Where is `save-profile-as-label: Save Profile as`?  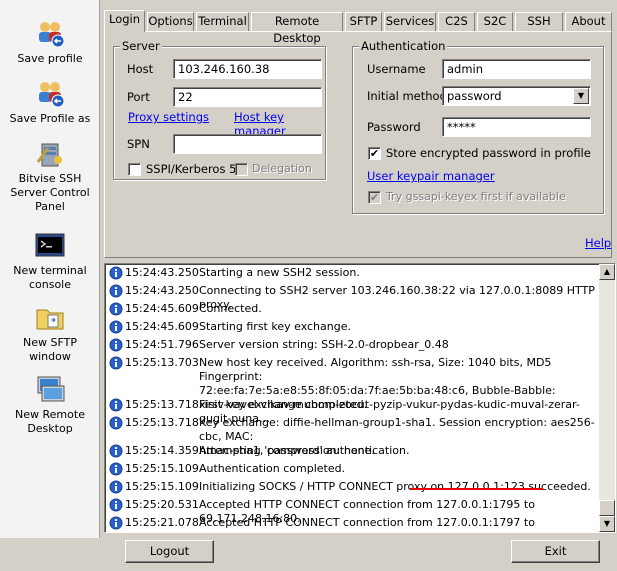 save-profile-as-label: Save Profile as is located at coordinates (50, 118).